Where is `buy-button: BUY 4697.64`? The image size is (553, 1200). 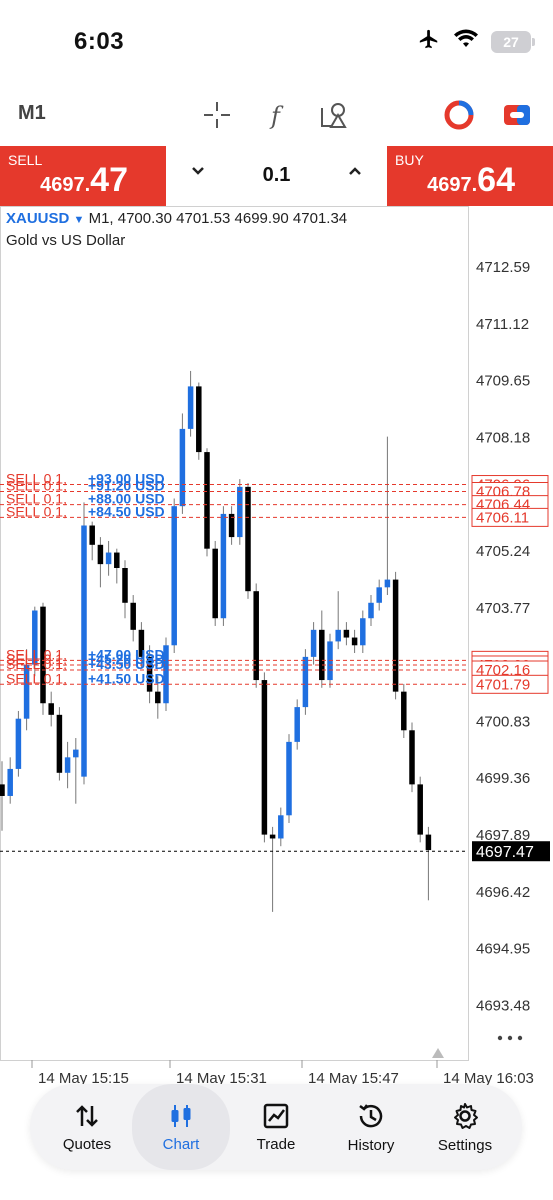 buy-button: BUY 4697.64 is located at coordinates (470, 176).